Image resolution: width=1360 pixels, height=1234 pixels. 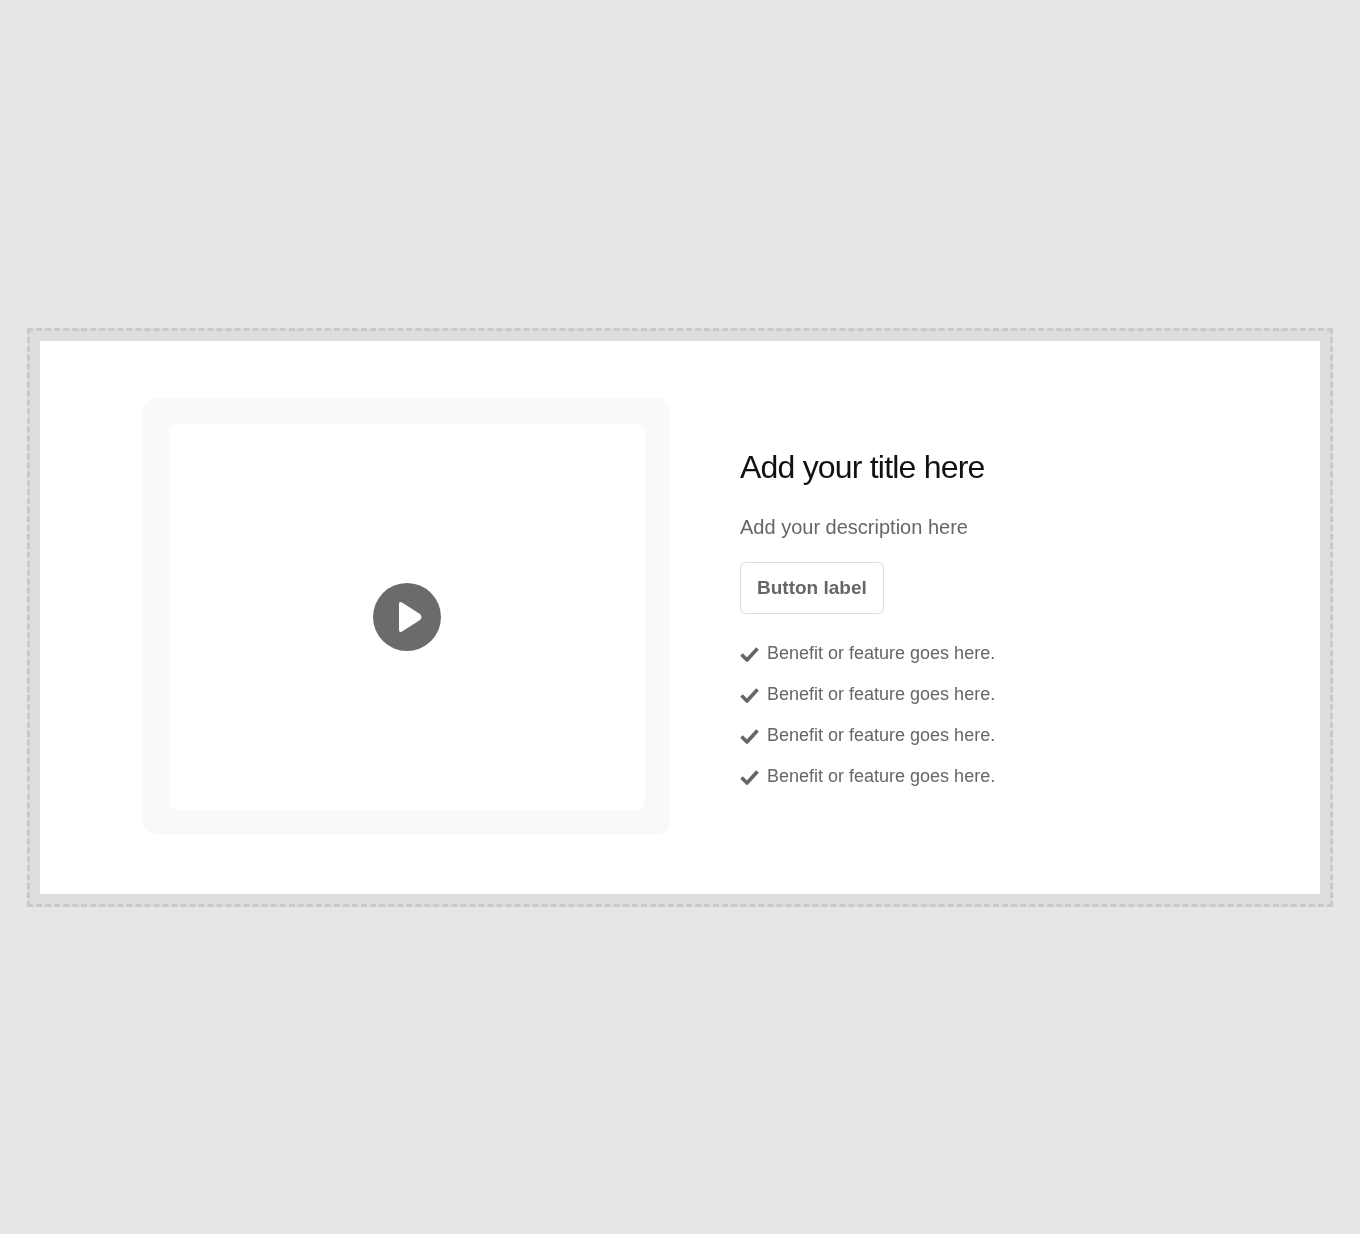 I want to click on play-icon, so click(x=407, y=616).